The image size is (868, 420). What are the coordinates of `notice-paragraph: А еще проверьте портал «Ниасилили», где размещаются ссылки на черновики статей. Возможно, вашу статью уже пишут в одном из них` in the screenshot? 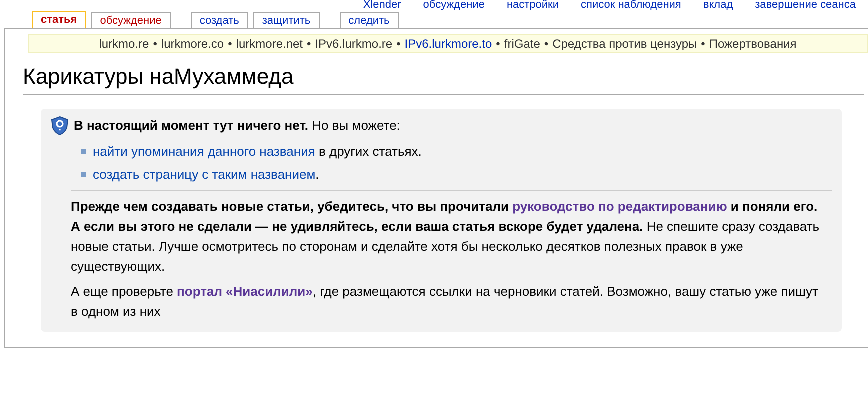 It's located at (445, 302).